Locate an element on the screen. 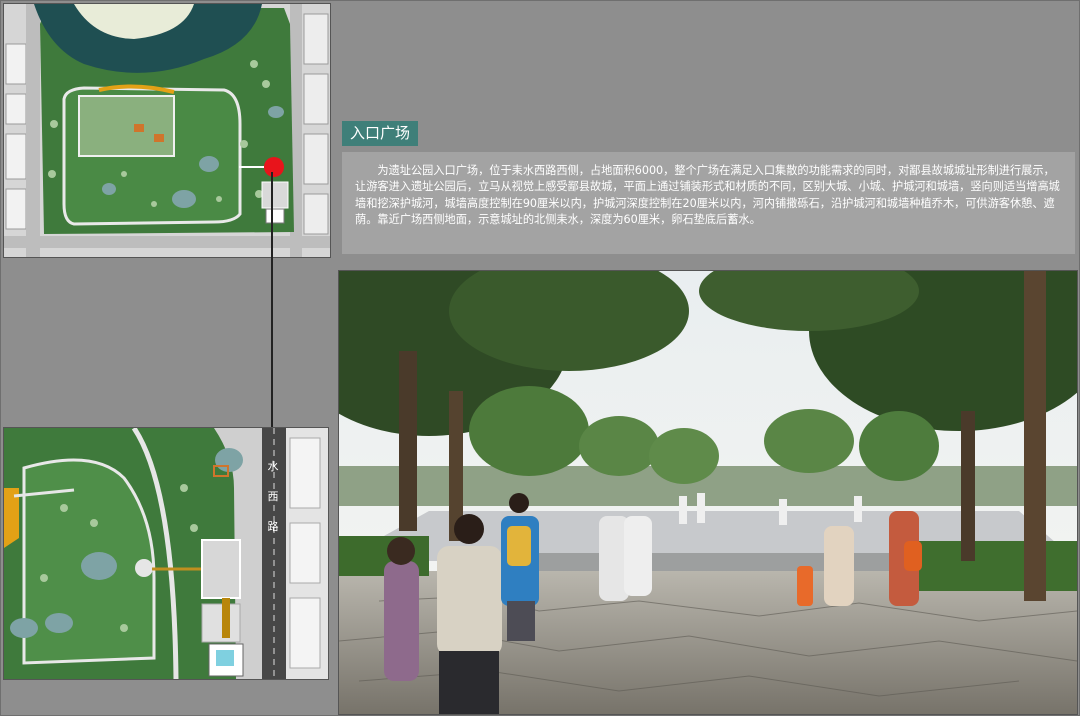  entrance-zoom-plan: 水西路 is located at coordinates (166, 553).